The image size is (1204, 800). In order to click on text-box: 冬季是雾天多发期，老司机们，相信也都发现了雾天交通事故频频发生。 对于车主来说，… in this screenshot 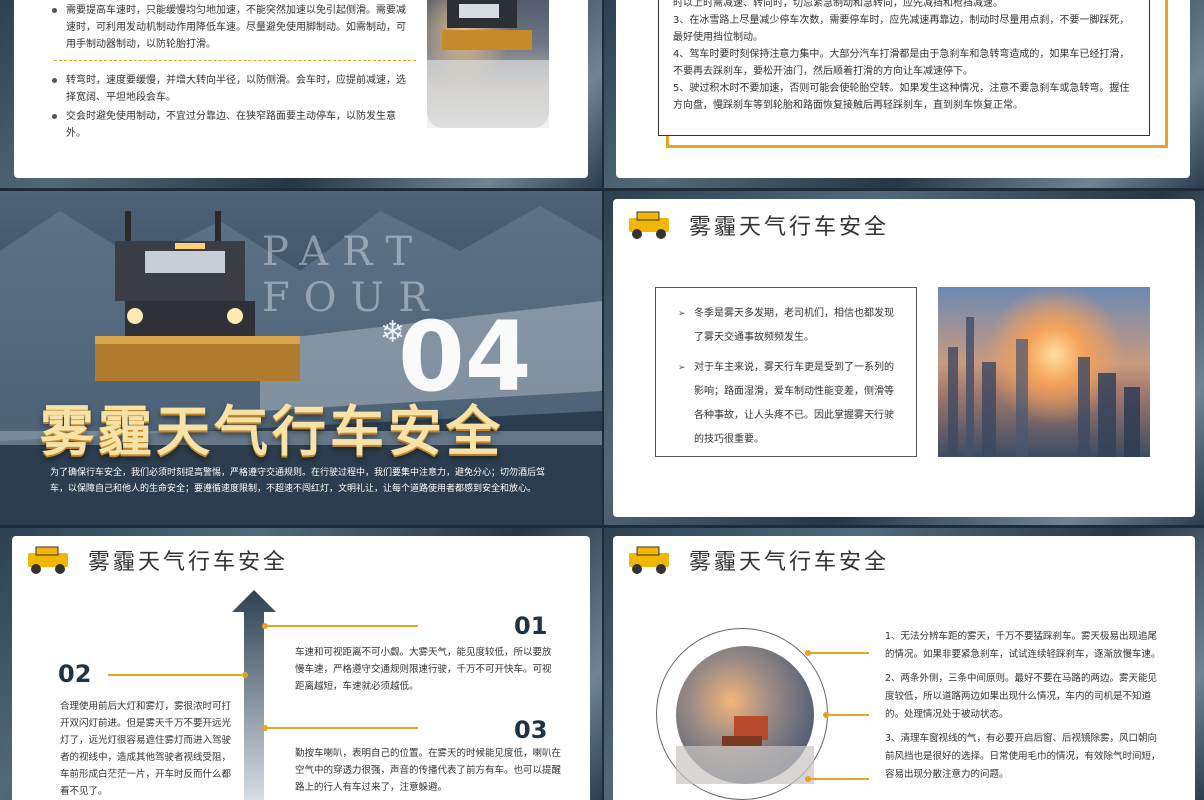, I will do `click(786, 372)`.